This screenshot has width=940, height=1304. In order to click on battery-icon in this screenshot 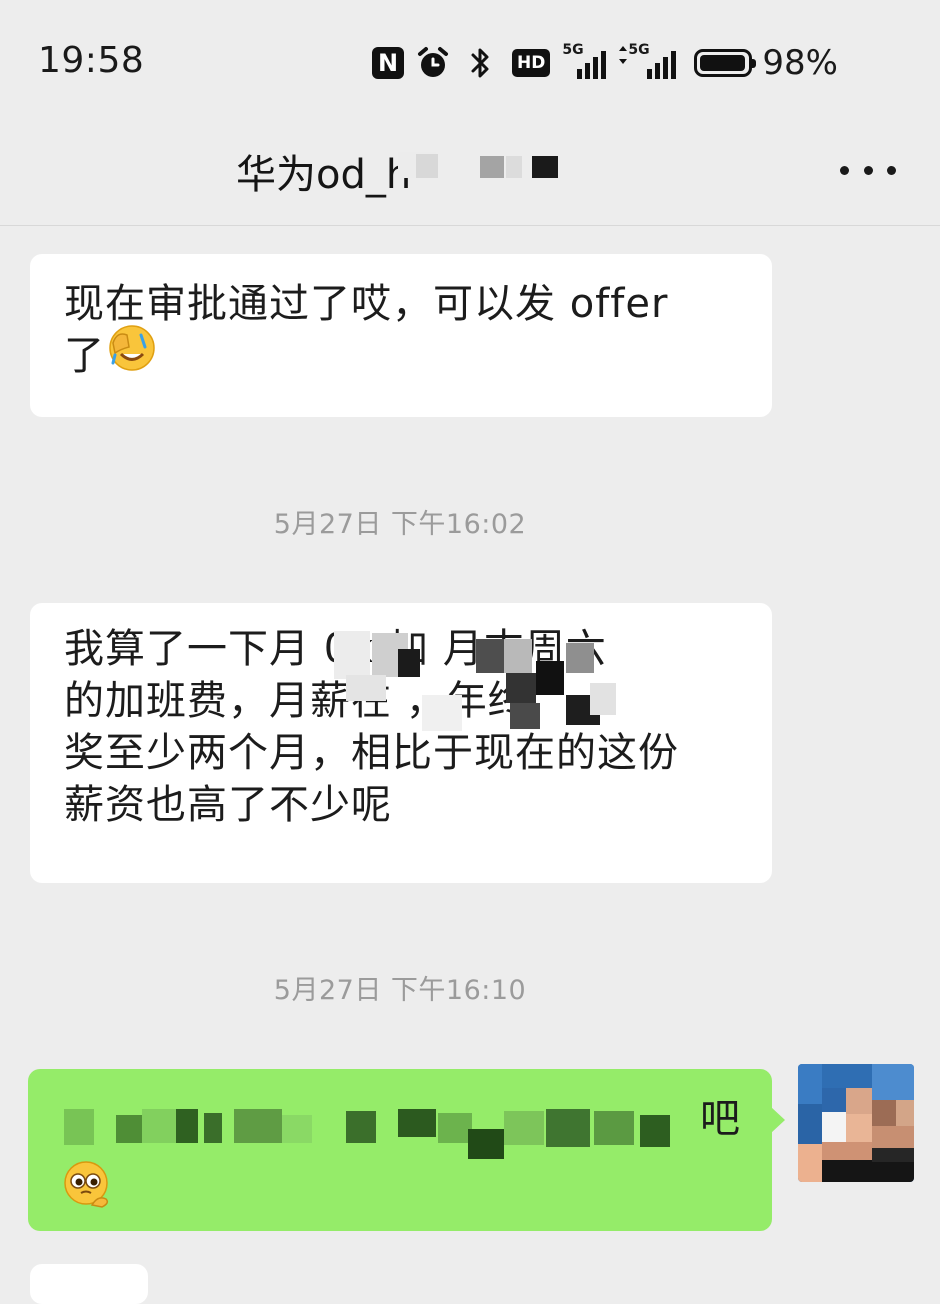, I will do `click(725, 63)`.